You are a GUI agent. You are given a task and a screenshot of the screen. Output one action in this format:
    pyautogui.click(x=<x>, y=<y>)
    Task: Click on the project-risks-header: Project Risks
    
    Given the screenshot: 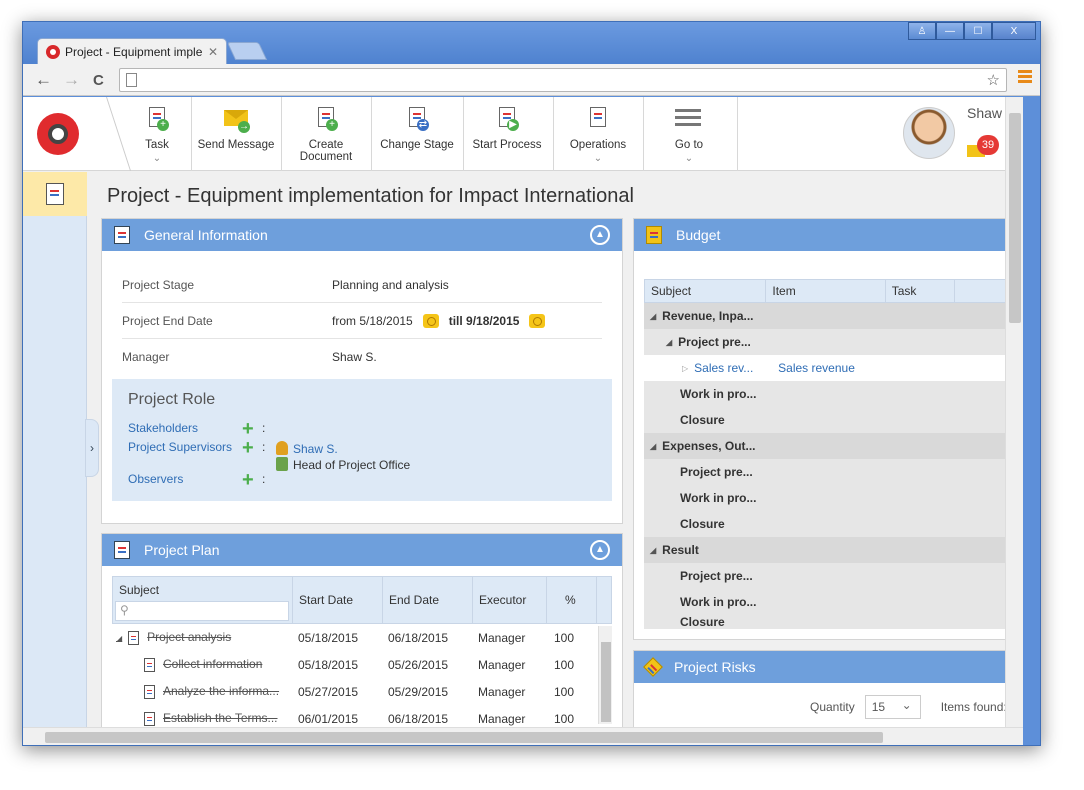 What is the action you would take?
    pyautogui.click(x=828, y=667)
    